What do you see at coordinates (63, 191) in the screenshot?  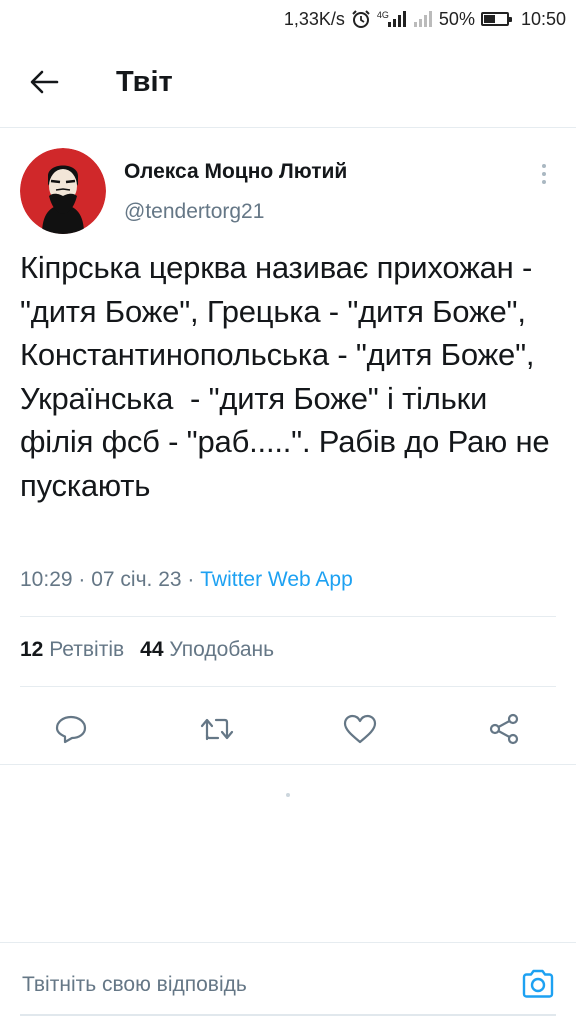 I see `avatar` at bounding box center [63, 191].